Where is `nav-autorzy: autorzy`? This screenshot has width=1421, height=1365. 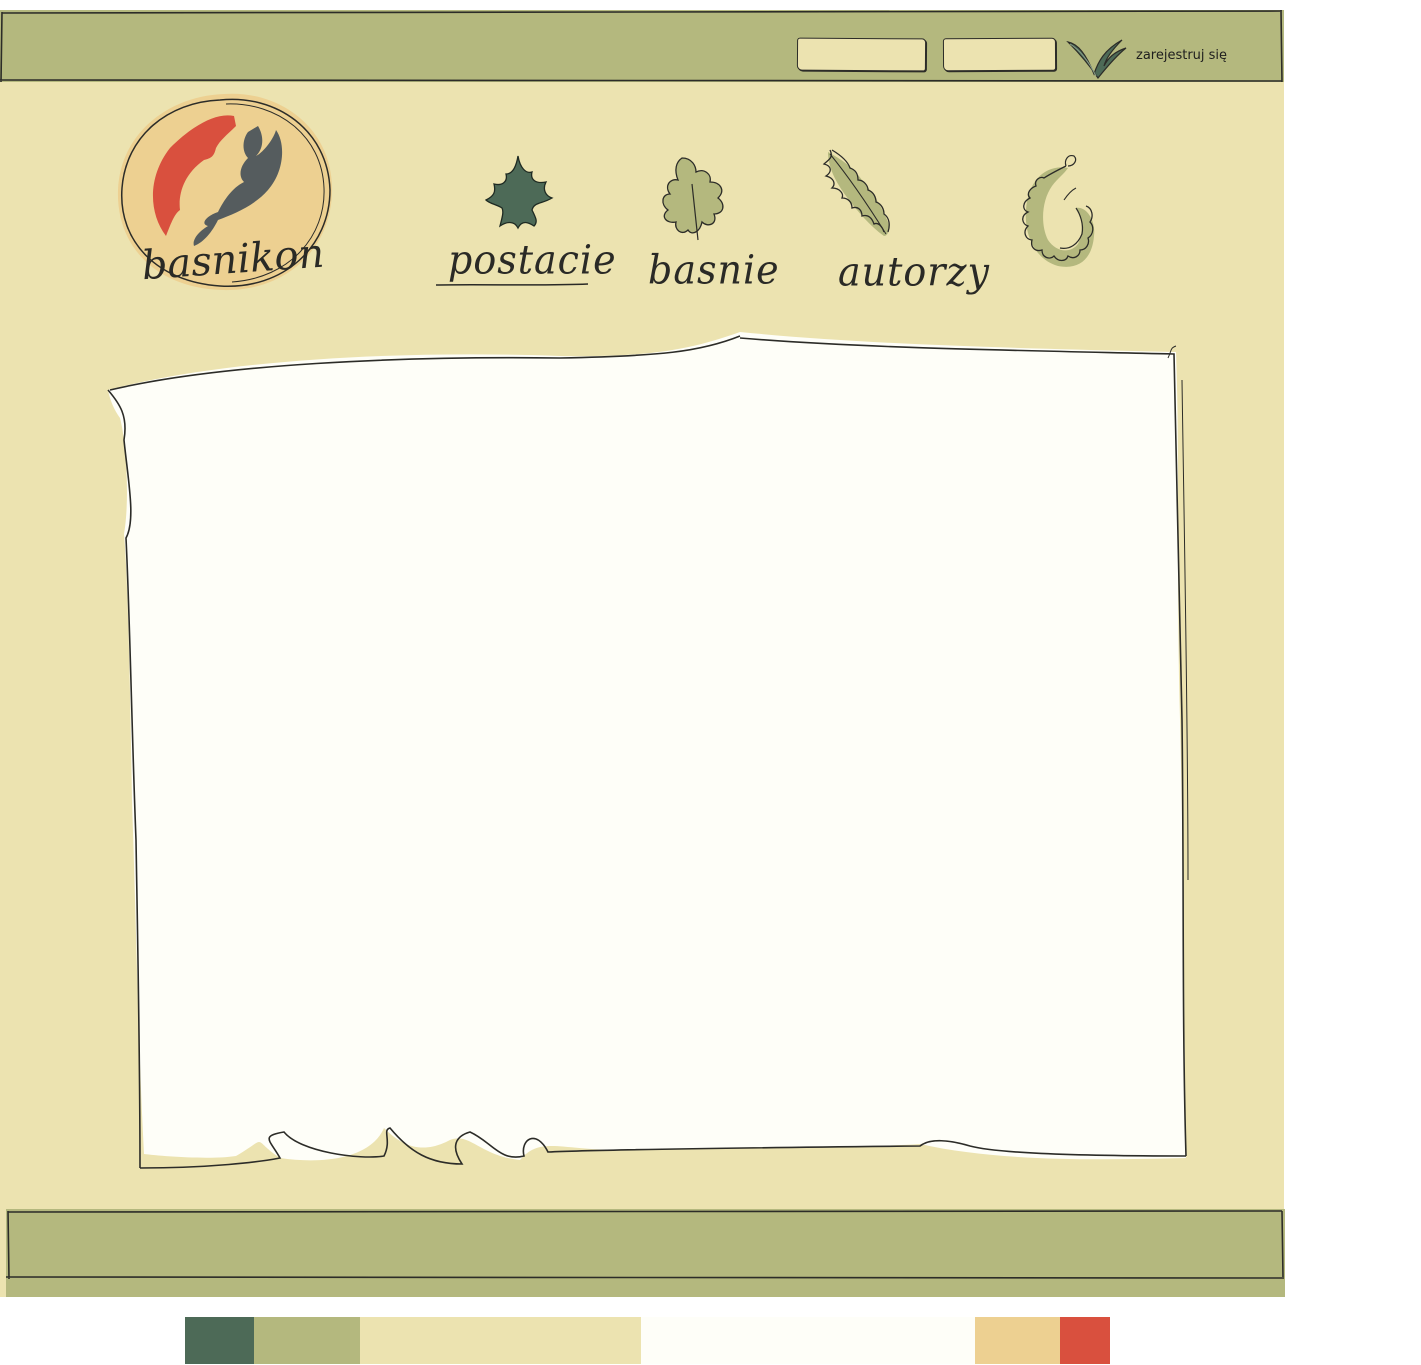 nav-autorzy: autorzy is located at coordinates (914, 272).